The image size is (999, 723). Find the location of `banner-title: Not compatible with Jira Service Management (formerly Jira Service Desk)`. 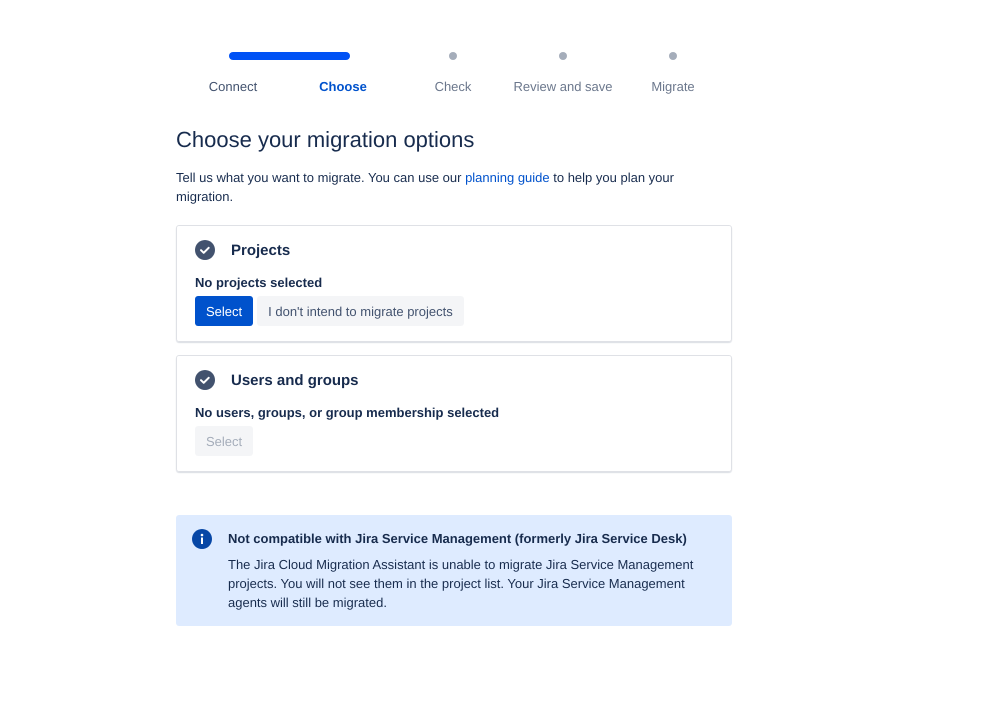

banner-title: Not compatible with Jira Service Management (formerly Jira Service Desk) is located at coordinates (458, 538).